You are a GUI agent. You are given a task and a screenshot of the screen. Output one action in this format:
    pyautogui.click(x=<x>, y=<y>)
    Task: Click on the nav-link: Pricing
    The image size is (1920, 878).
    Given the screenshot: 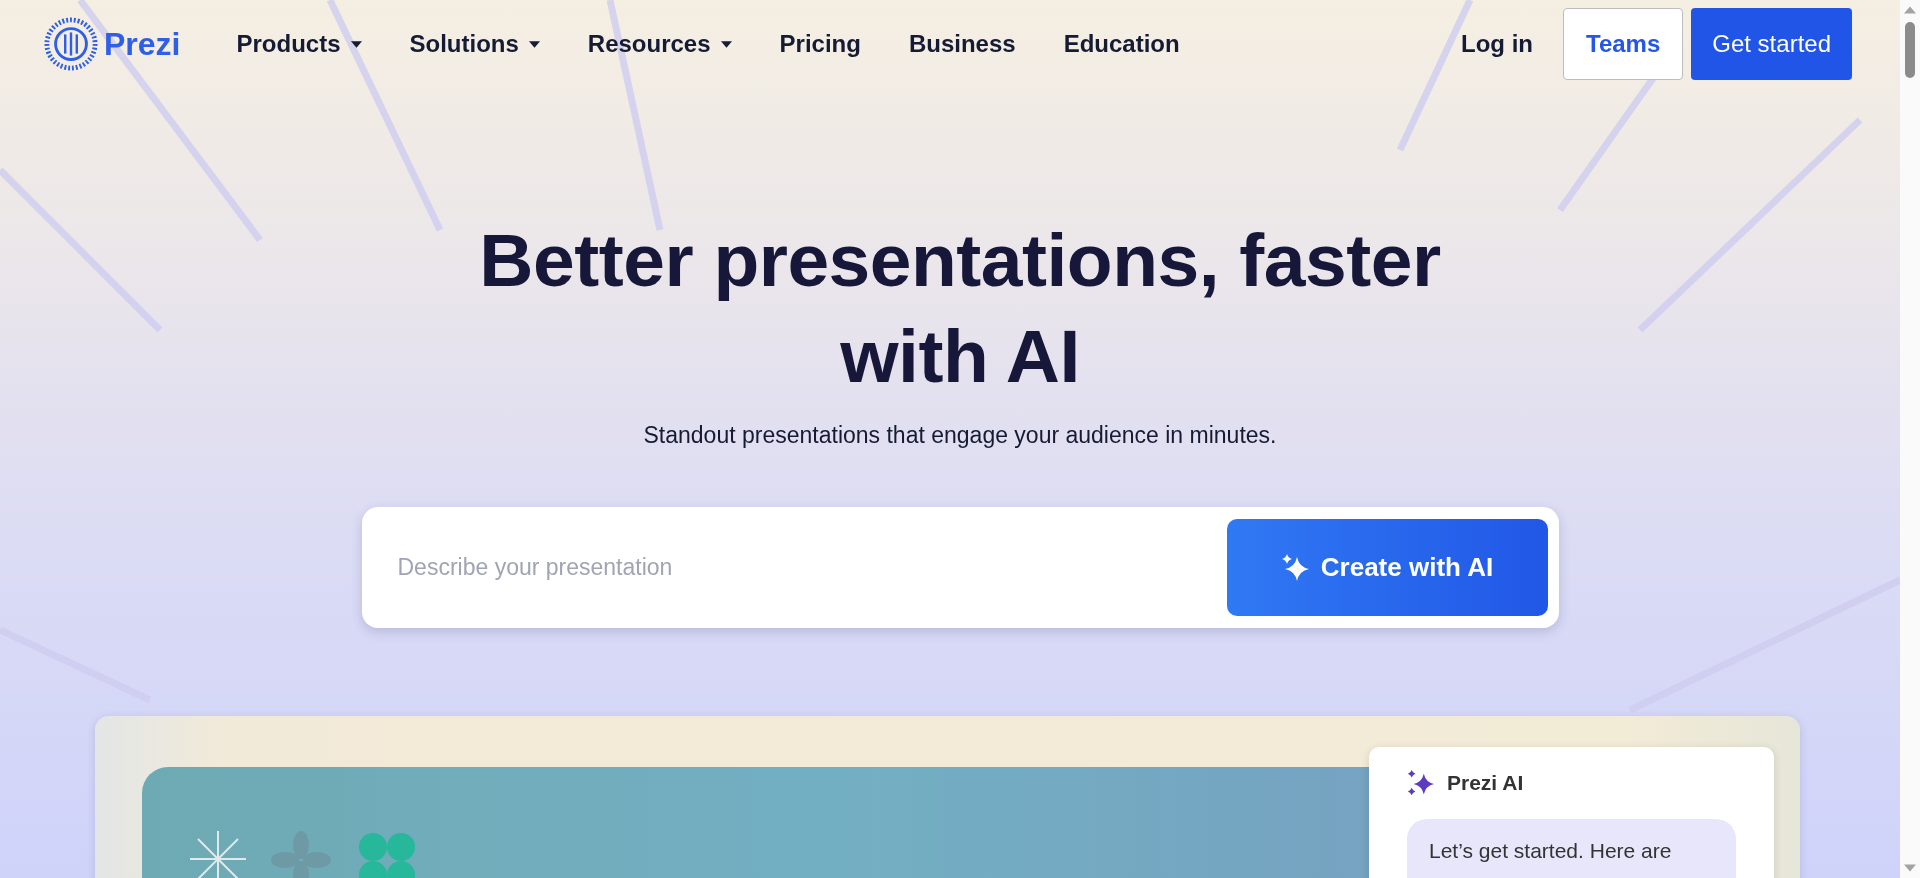 What is the action you would take?
    pyautogui.click(x=820, y=44)
    